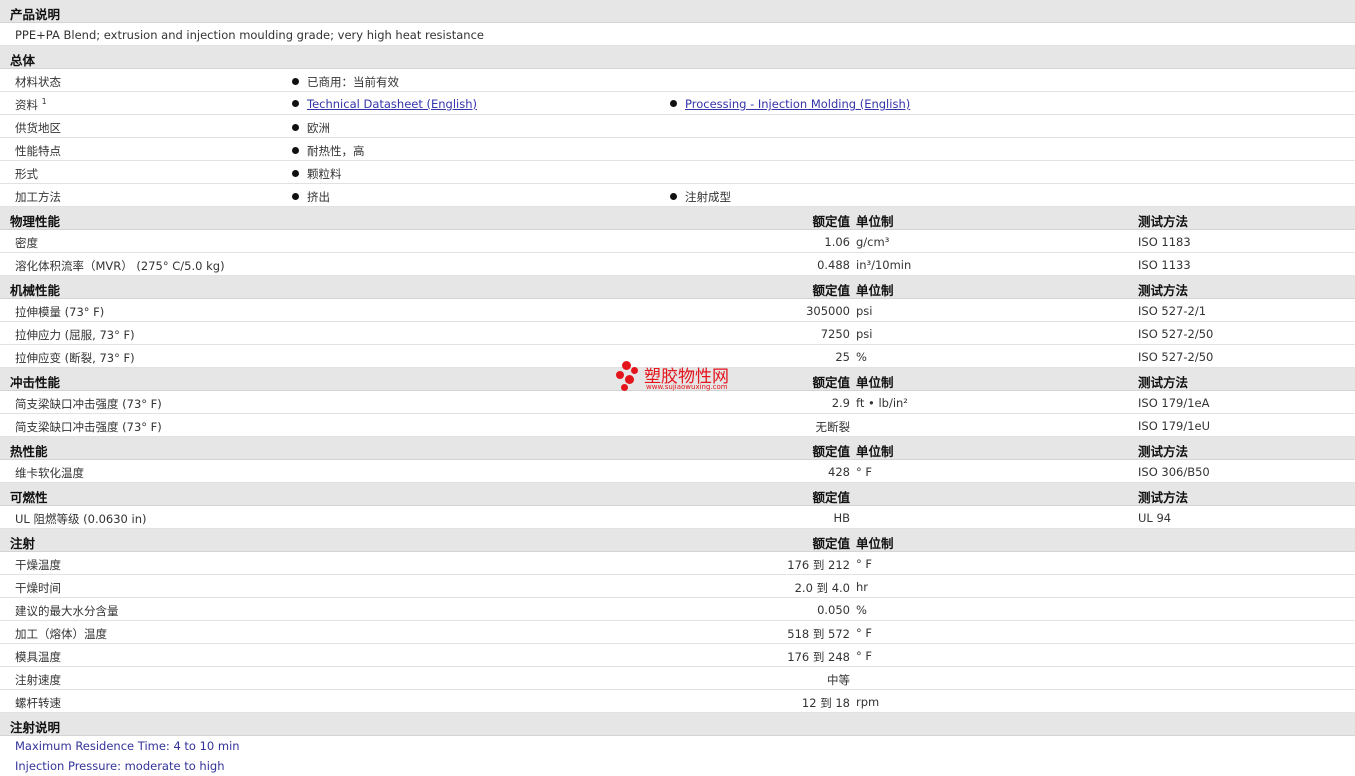  I want to click on row-value-1: 已商用：当前有效, so click(345, 82).